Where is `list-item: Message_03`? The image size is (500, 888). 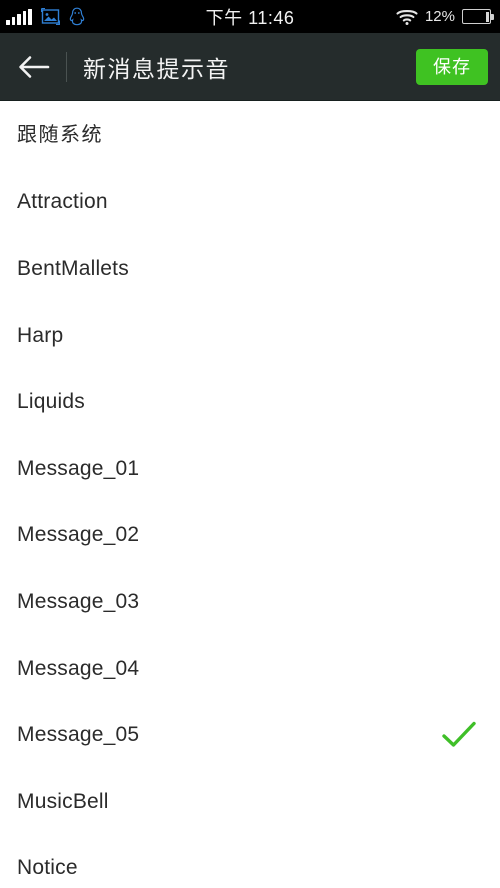 list-item: Message_03 is located at coordinates (250, 601).